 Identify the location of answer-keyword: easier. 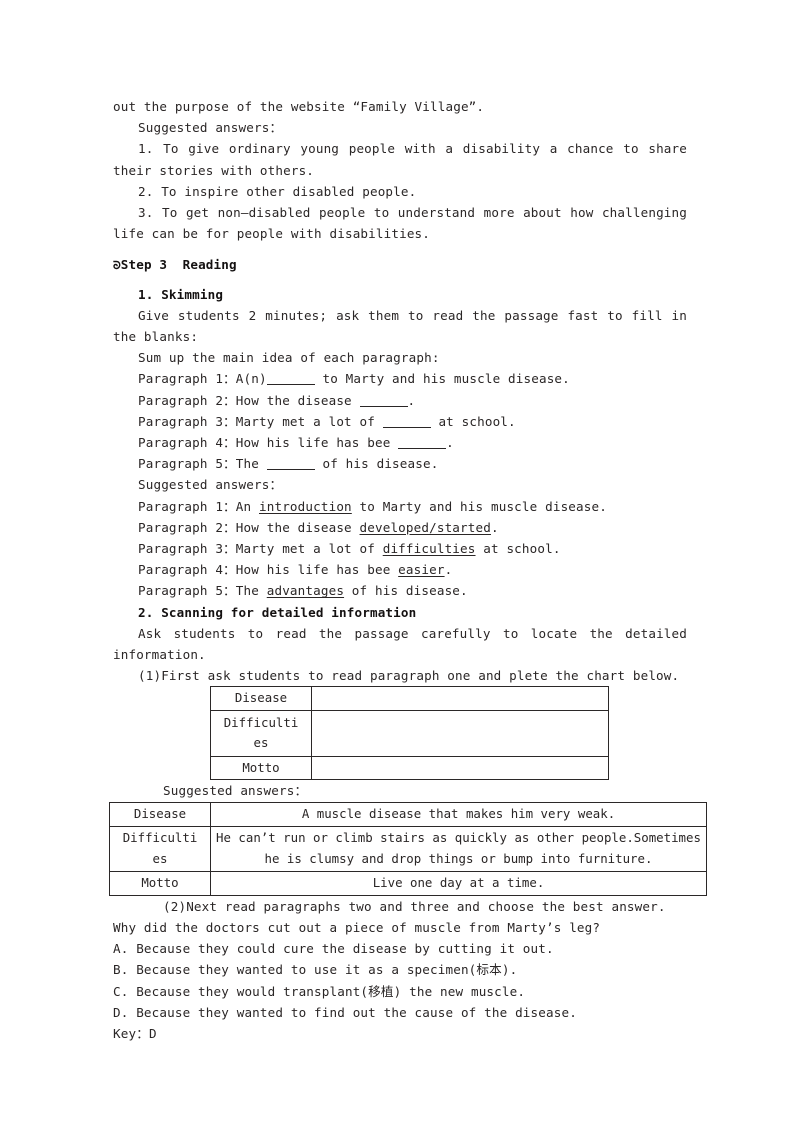
(421, 570).